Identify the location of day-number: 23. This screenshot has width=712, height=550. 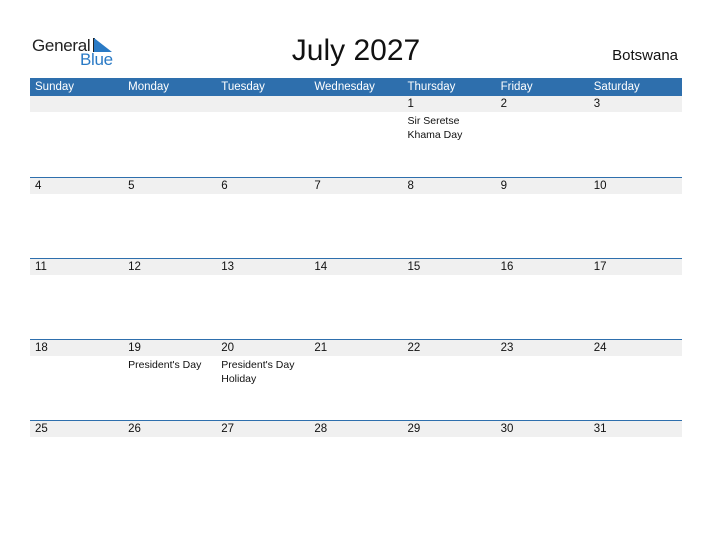
(507, 348).